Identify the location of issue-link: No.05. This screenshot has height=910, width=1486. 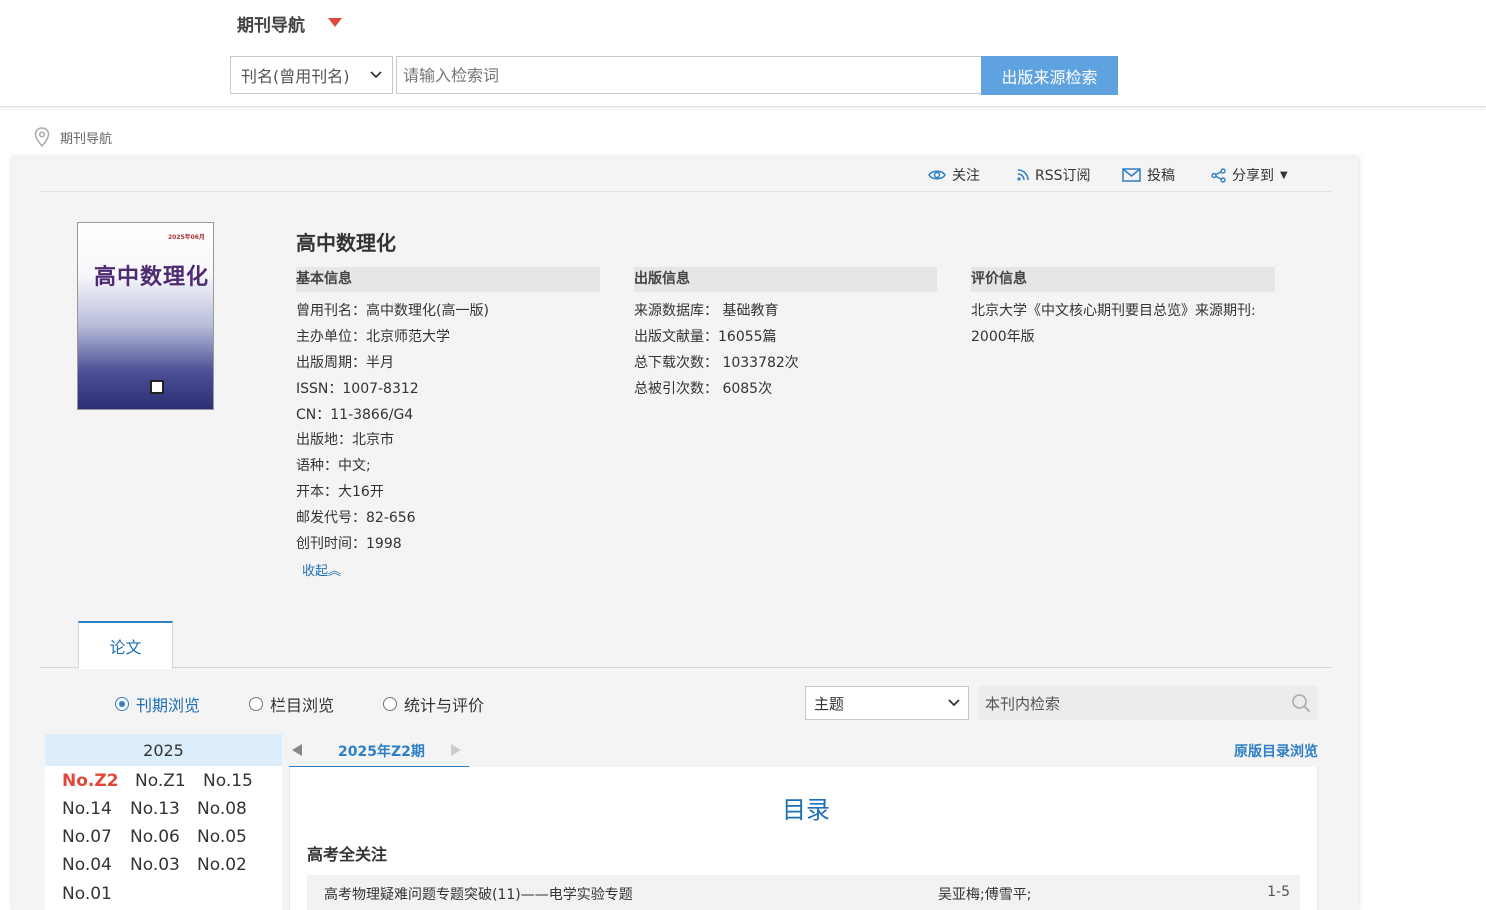
(222, 837).